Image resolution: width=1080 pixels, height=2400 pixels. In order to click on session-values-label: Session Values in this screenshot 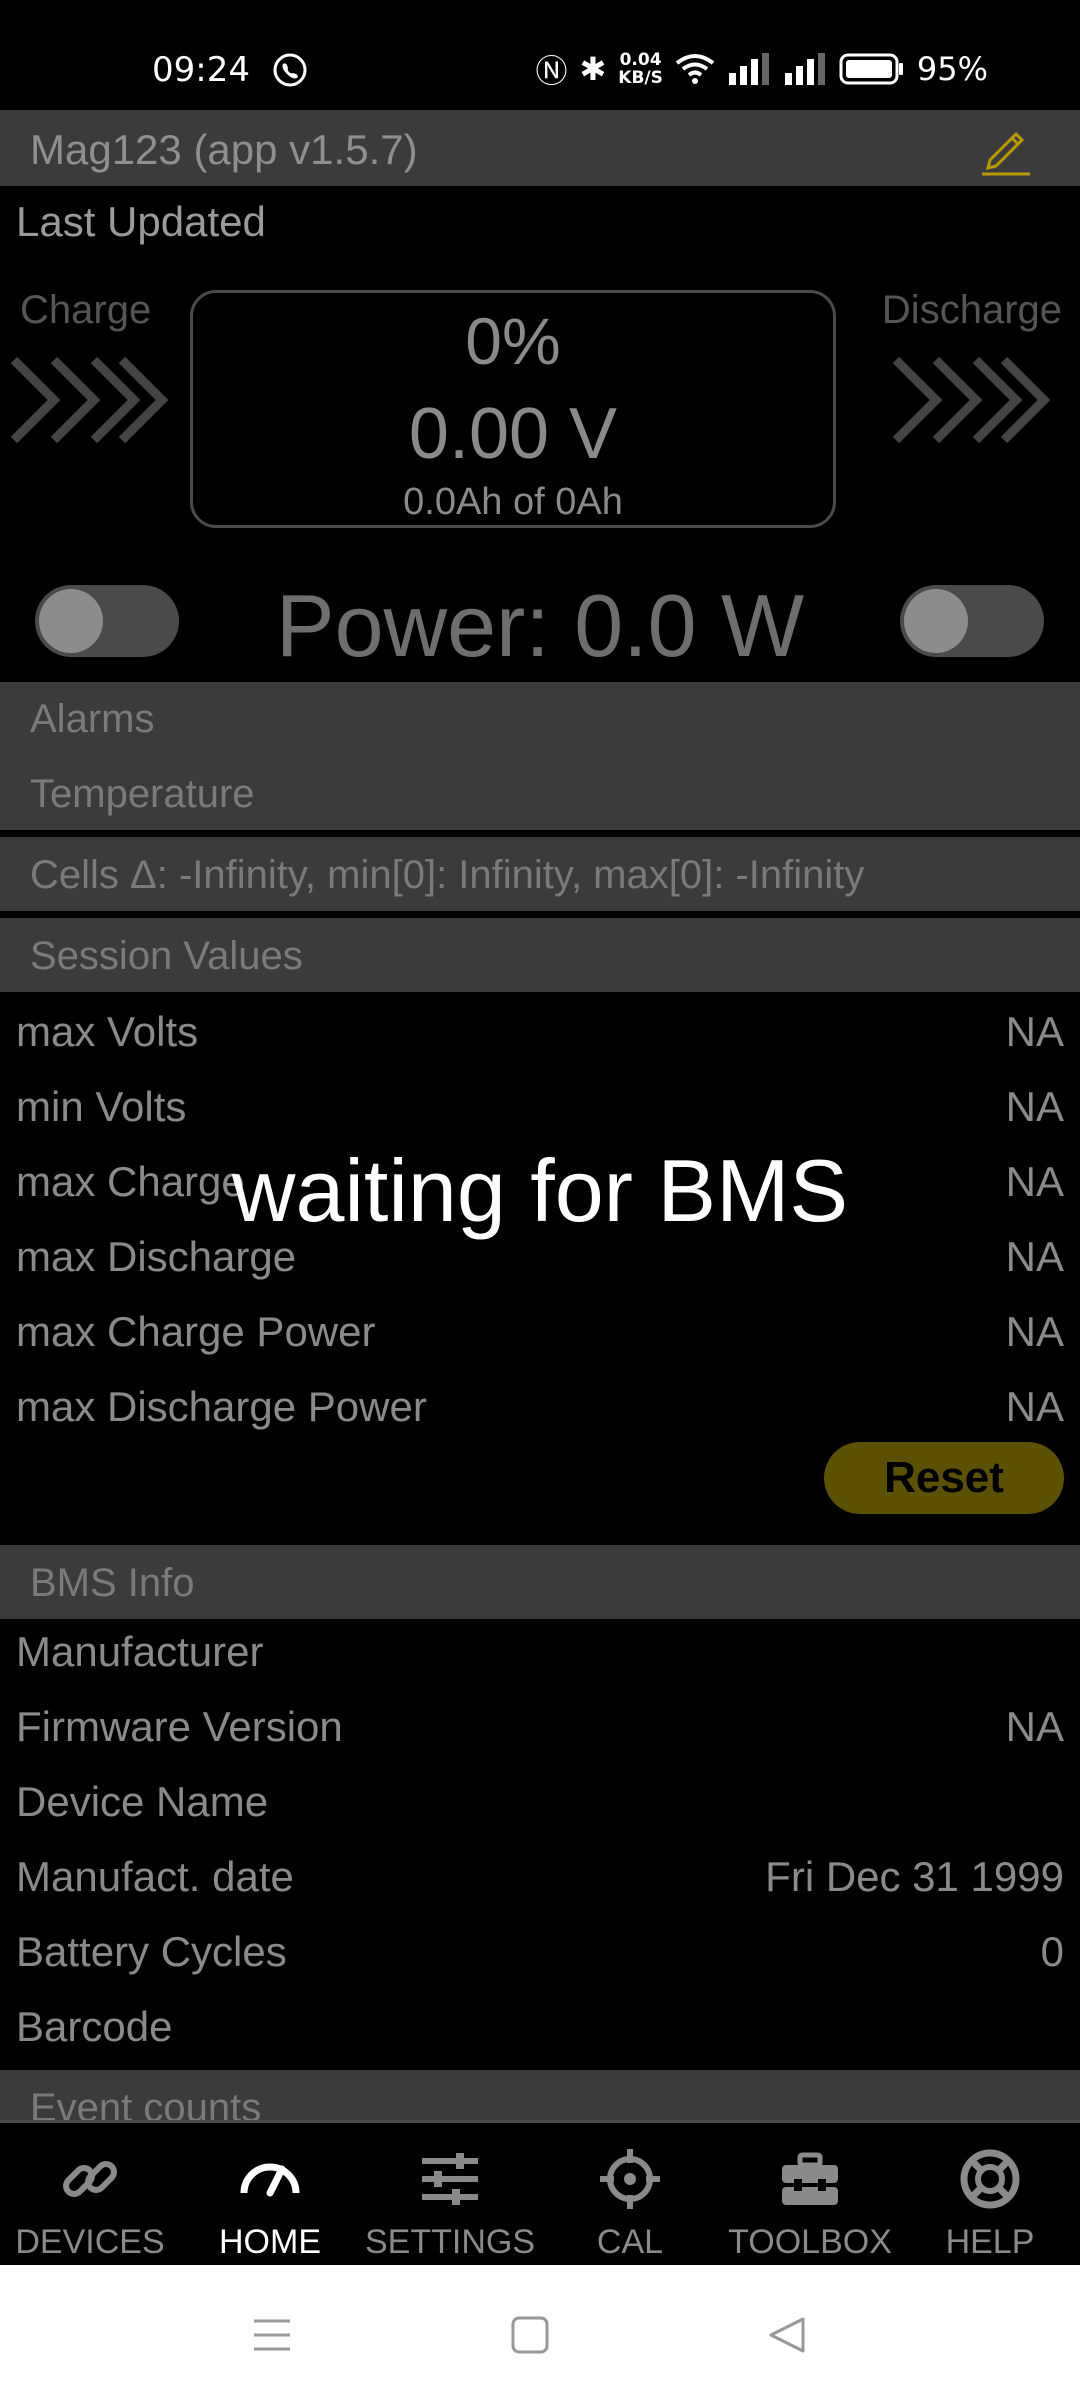, I will do `click(166, 956)`.